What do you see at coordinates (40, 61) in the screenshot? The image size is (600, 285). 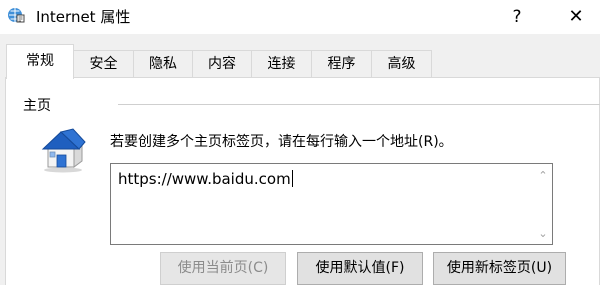 I see `tab-general: 常规` at bounding box center [40, 61].